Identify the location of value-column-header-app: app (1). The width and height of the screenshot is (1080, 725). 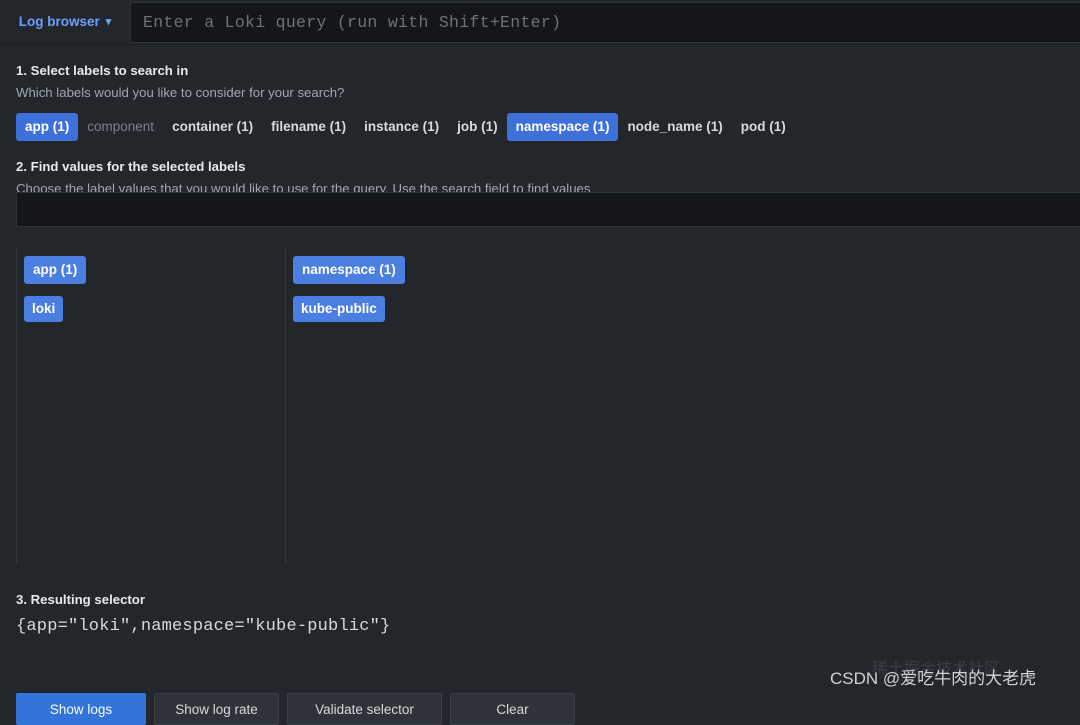
(55, 270).